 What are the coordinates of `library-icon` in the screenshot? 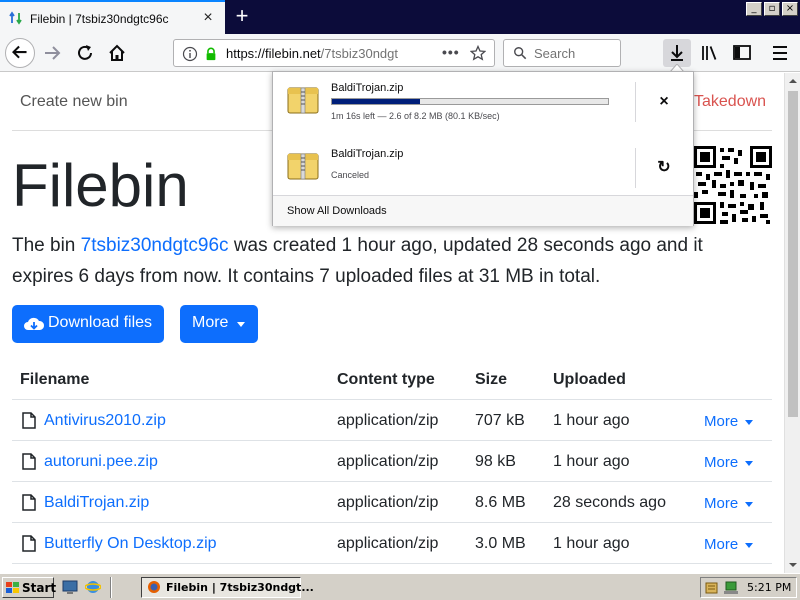 It's located at (709, 53).